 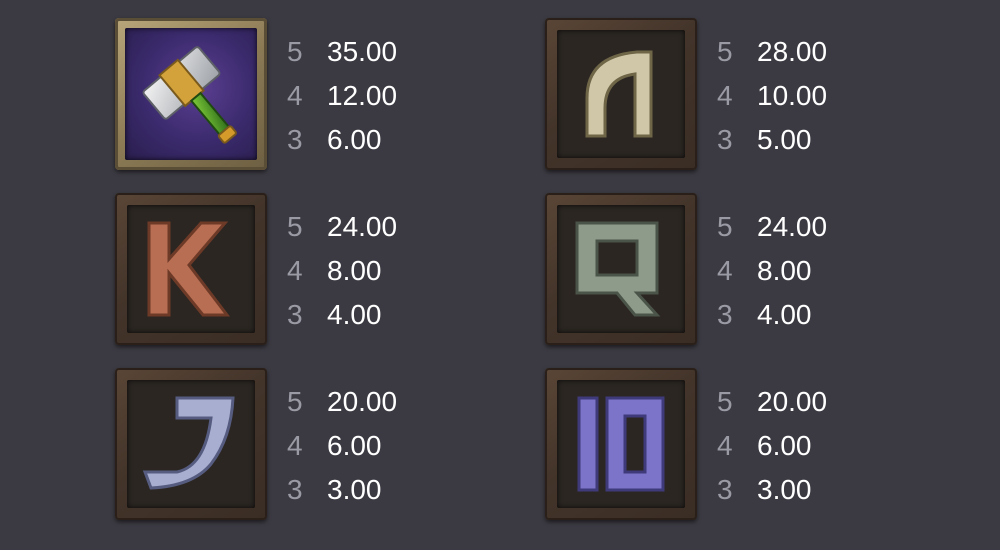 I want to click on payout-row: 5 35.00, so click(x=342, y=52).